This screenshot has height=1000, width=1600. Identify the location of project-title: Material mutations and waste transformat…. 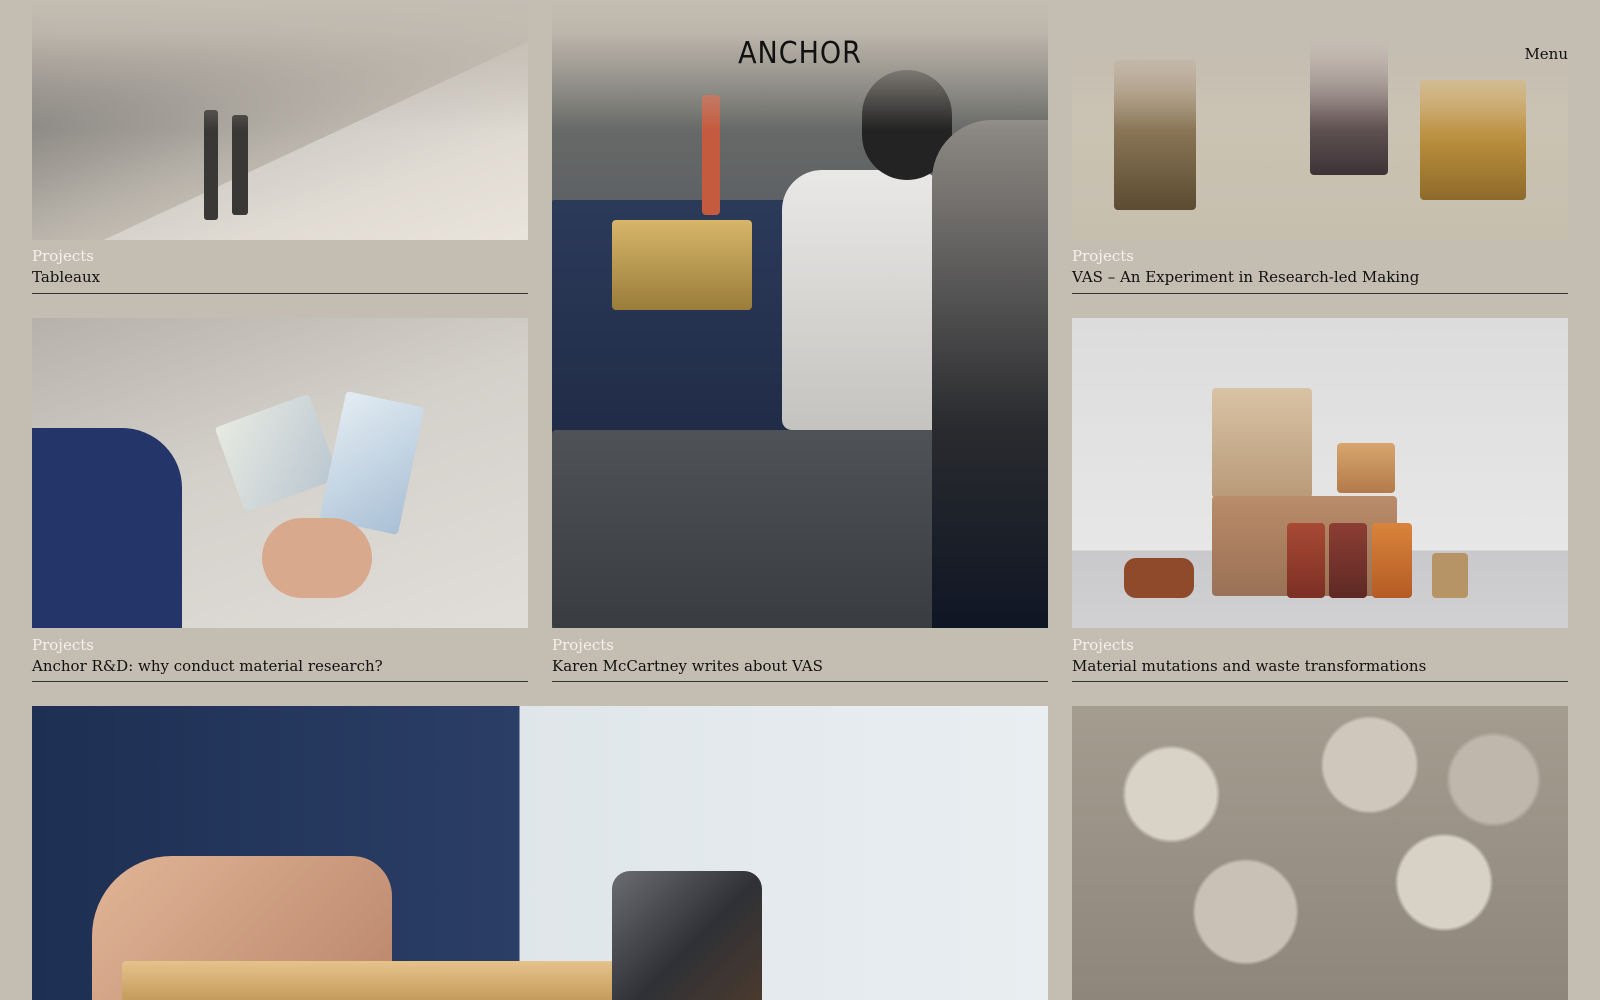
(1249, 666).